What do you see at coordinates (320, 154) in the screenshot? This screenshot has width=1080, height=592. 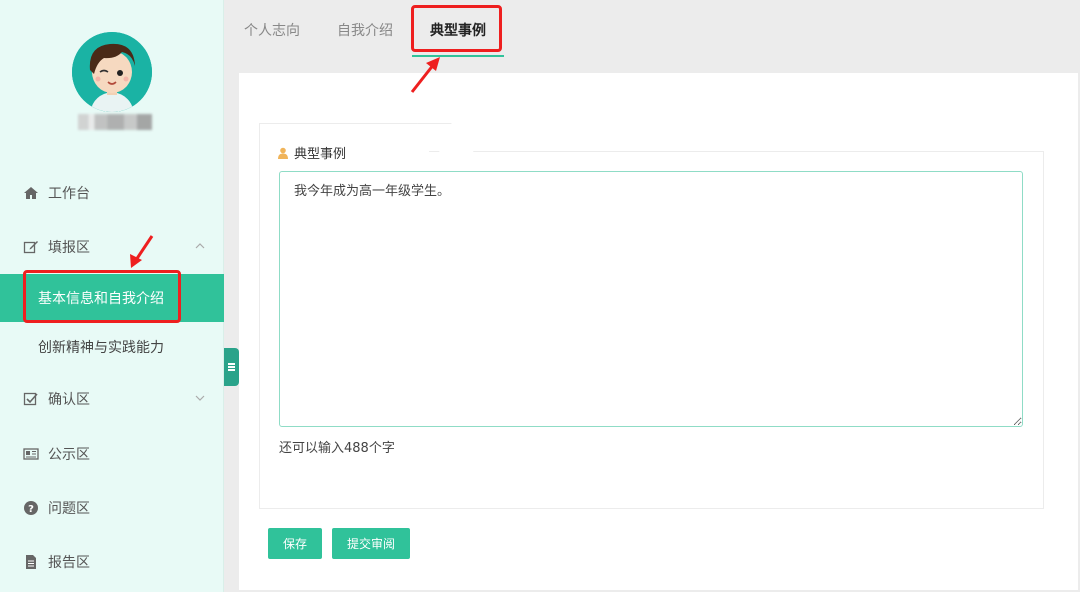 I see `section-title-text: 典型事例` at bounding box center [320, 154].